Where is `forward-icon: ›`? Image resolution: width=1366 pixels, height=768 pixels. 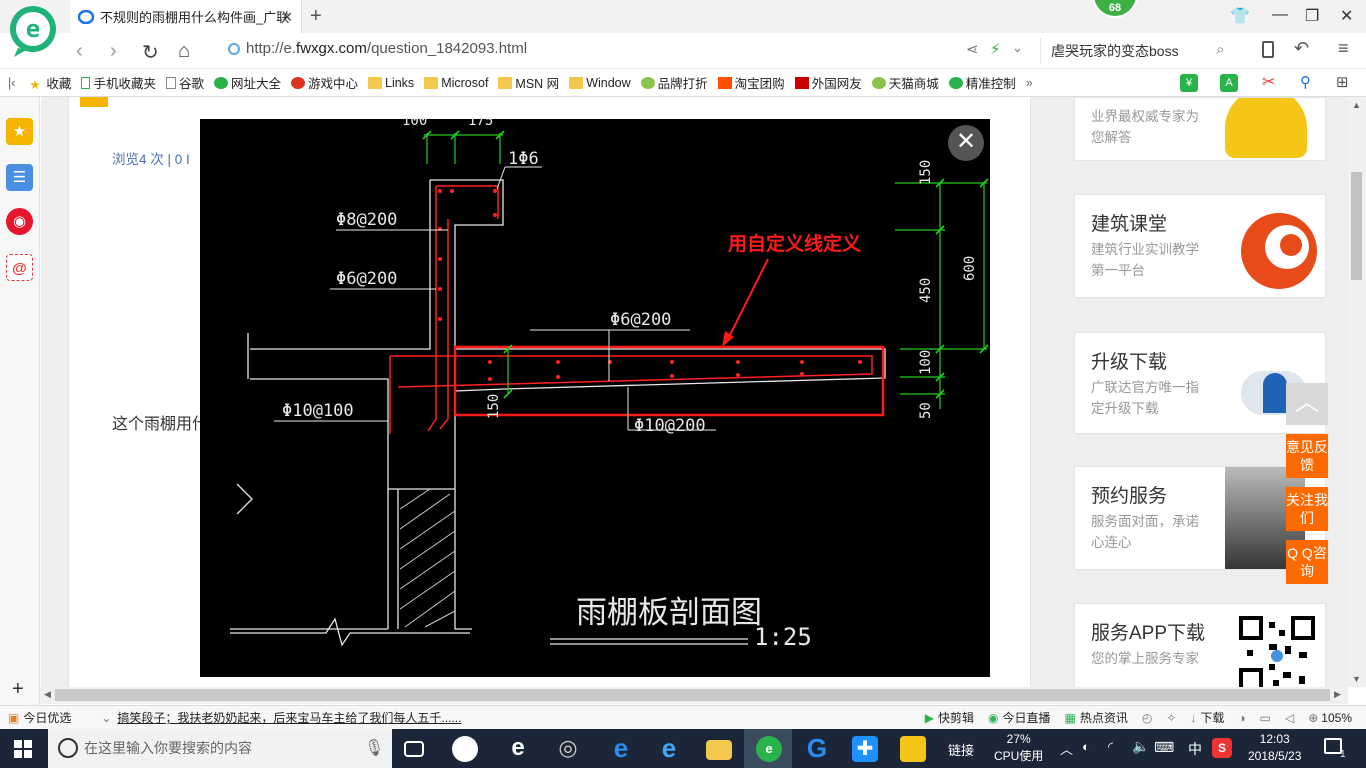
forward-icon: › is located at coordinates (113, 51).